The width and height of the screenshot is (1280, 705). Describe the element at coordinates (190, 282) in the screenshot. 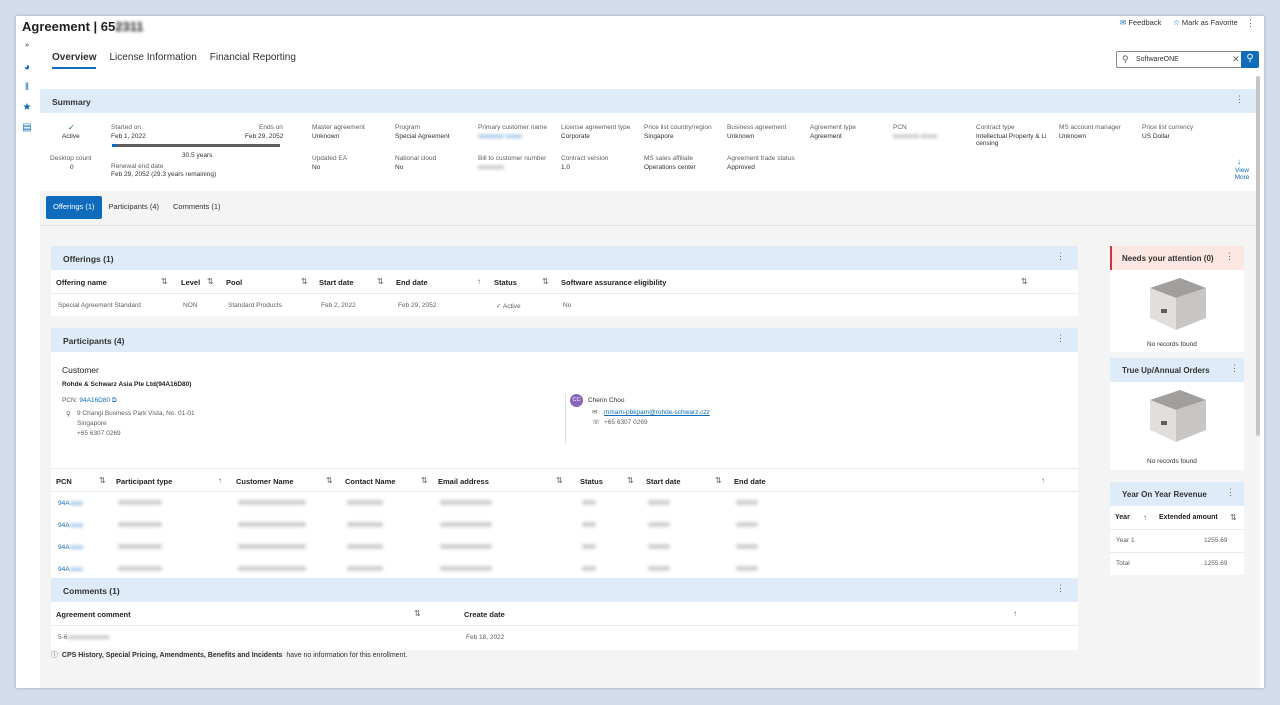

I see `col-level: Level` at that location.